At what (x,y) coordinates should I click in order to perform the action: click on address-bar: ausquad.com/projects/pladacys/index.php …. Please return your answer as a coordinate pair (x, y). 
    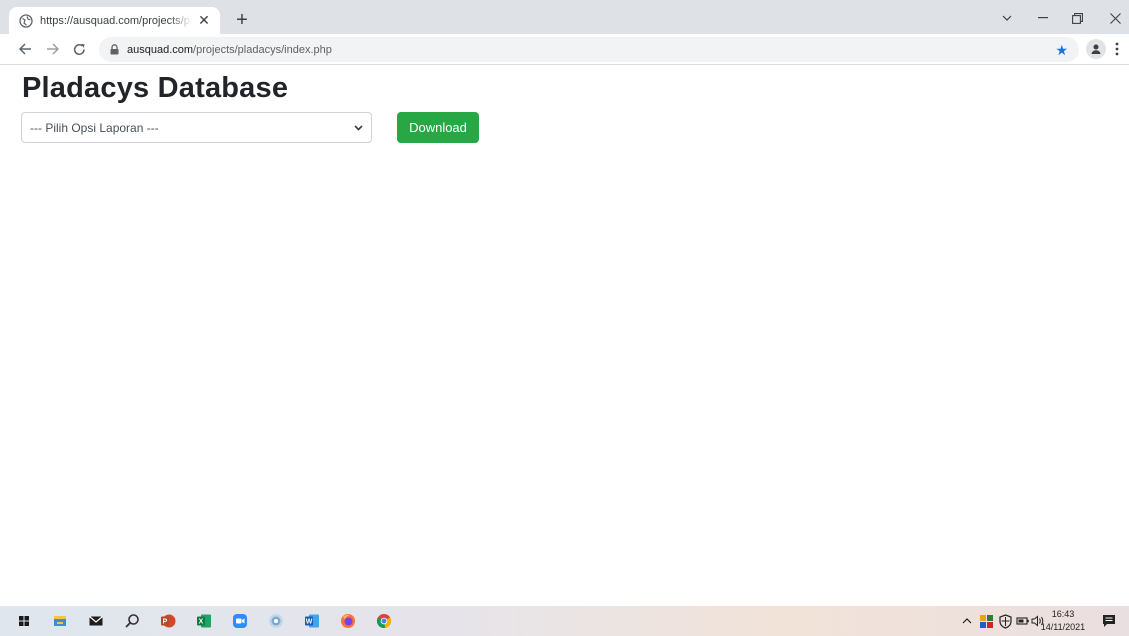
    Looking at the image, I should click on (589, 49).